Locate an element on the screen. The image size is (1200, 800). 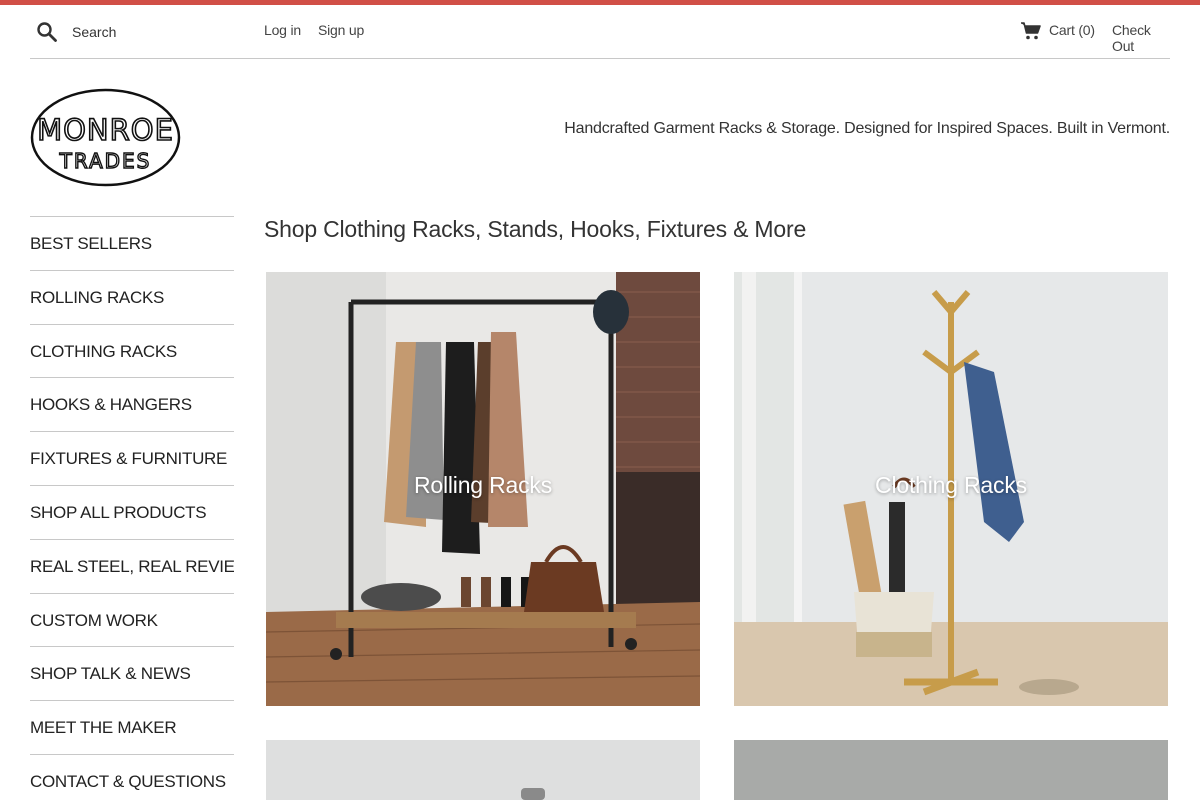
sidebar-item-shop-talk: SHOP TALK & NEWS is located at coordinates (132, 673).